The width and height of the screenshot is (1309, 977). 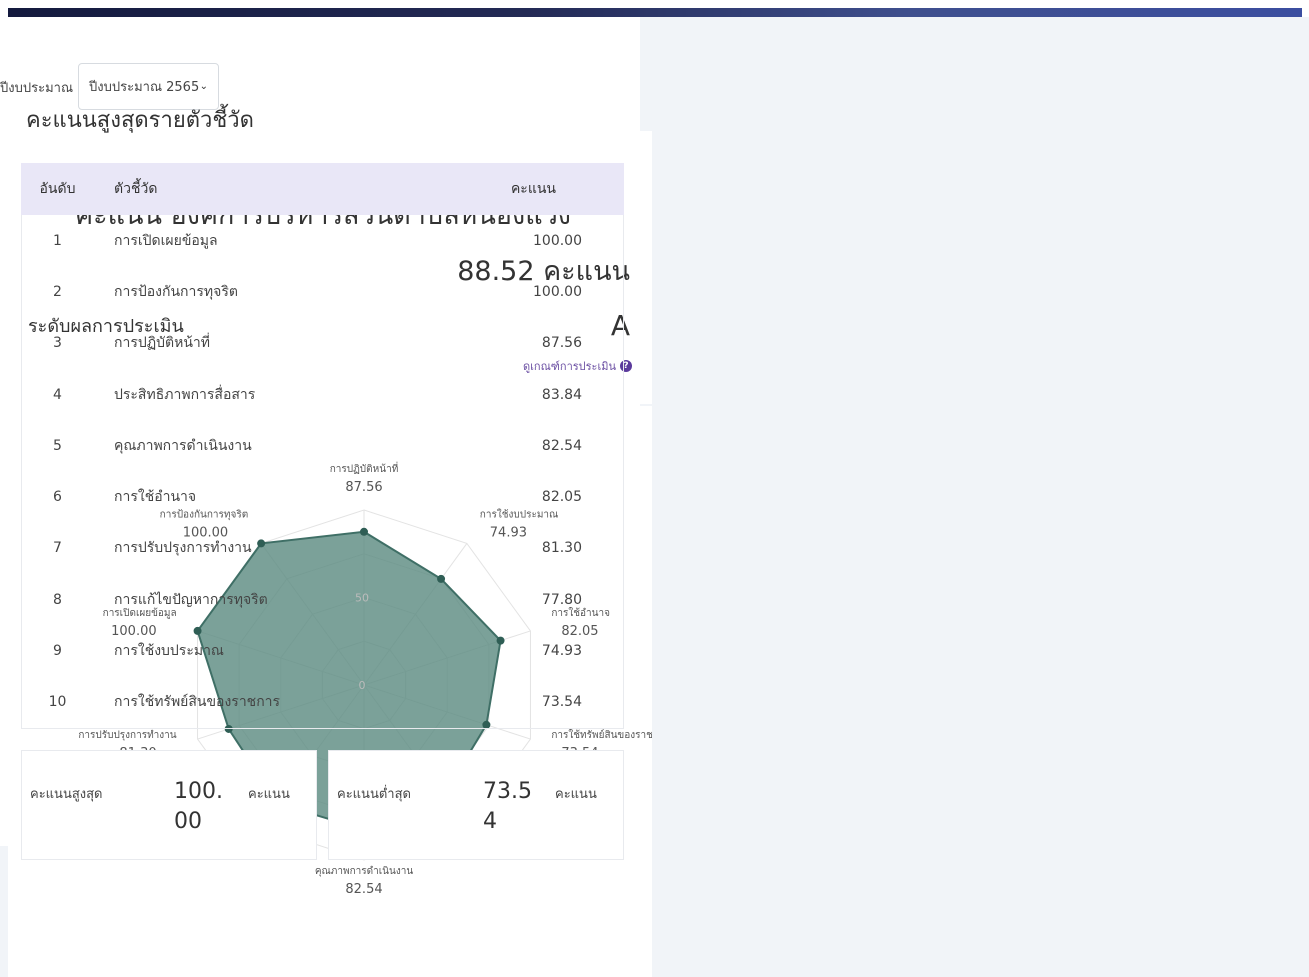 I want to click on lowest-score-box: คะแนนต่ำสุด 73.54 คะแนน, so click(x=476, y=805).